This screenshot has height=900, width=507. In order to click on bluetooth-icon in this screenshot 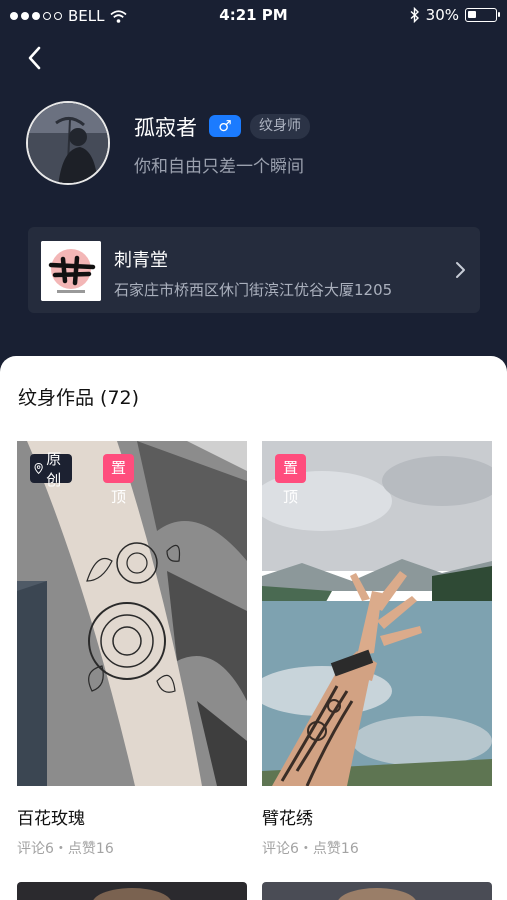, I will do `click(414, 15)`.